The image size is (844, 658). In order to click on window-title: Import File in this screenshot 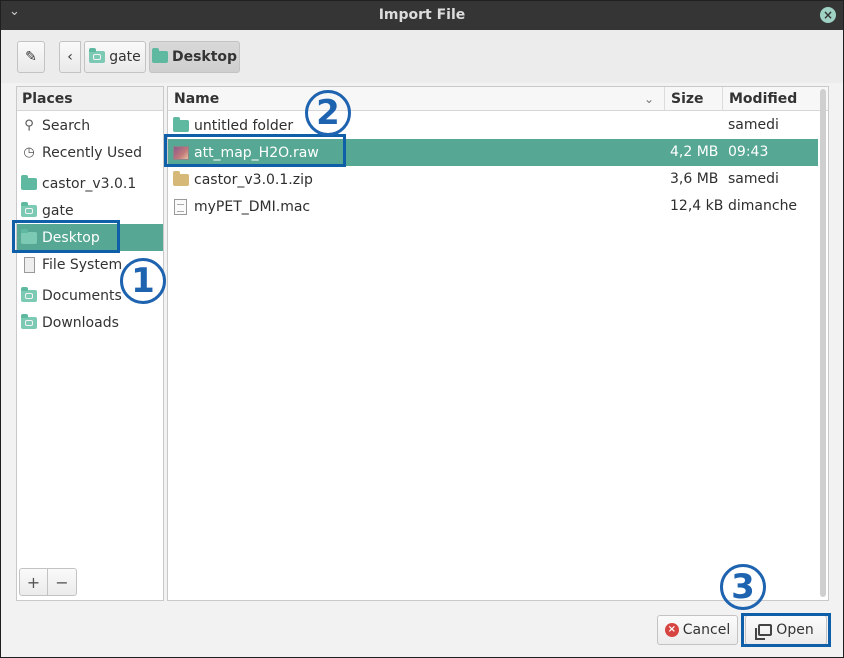, I will do `click(422, 15)`.